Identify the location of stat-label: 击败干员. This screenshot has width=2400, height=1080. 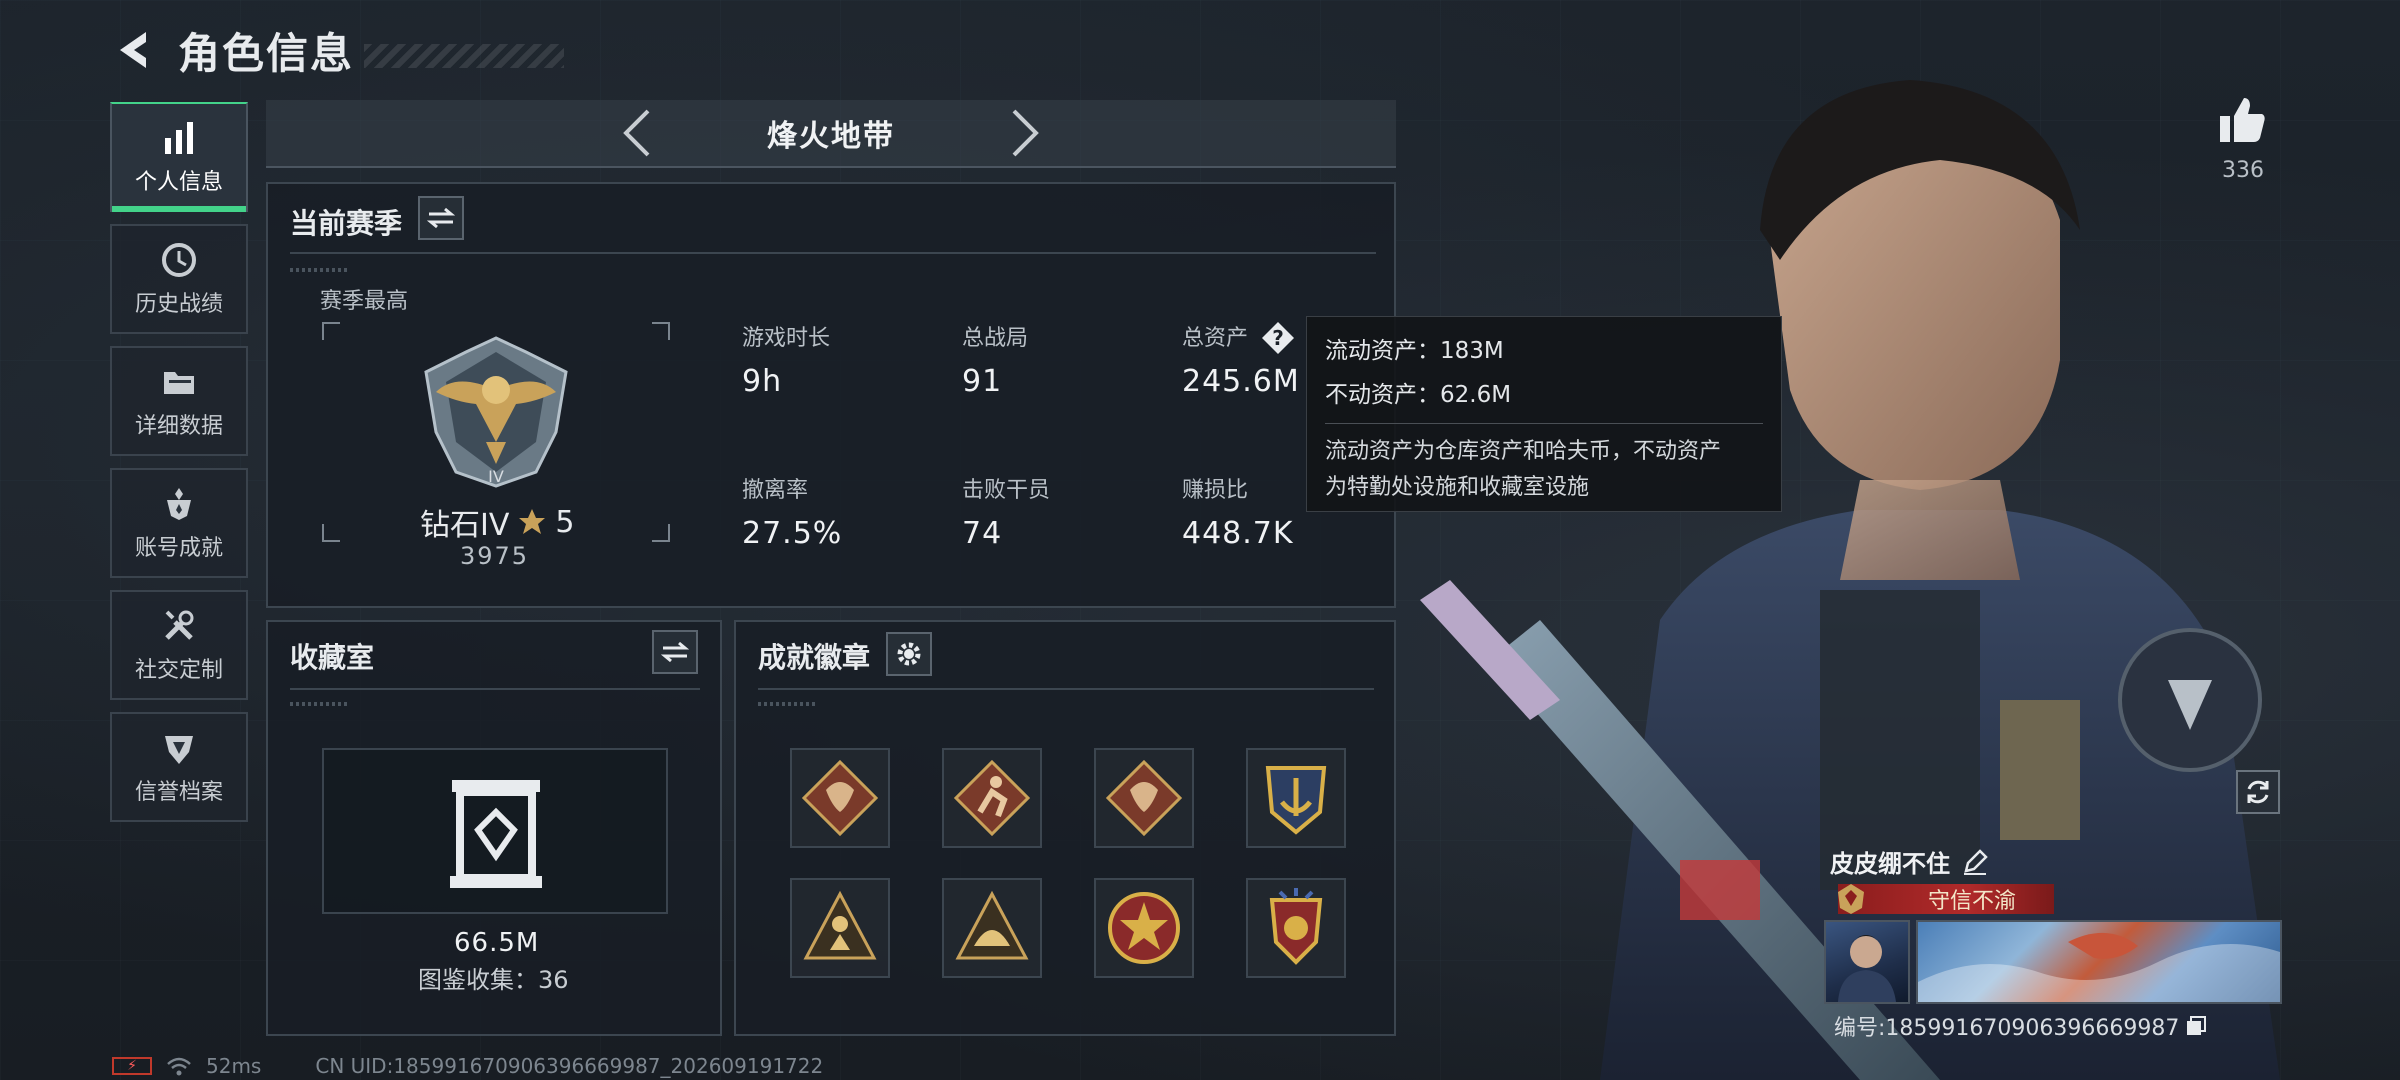
(1006, 490).